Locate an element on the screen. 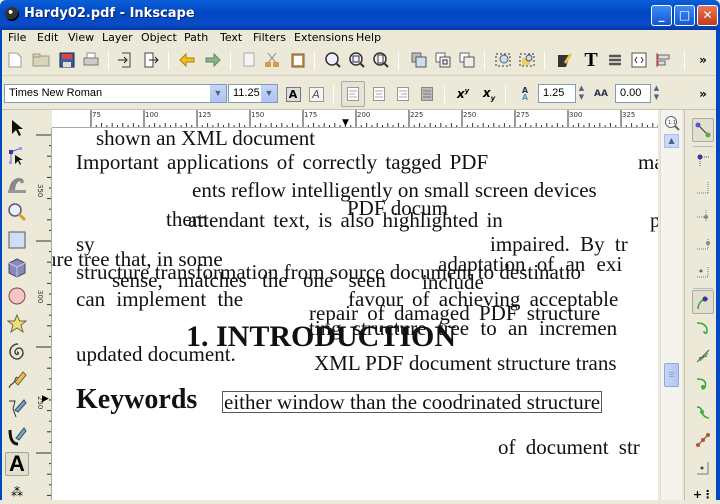 The height and width of the screenshot is (504, 720). pen-tool is located at coordinates (17, 408).